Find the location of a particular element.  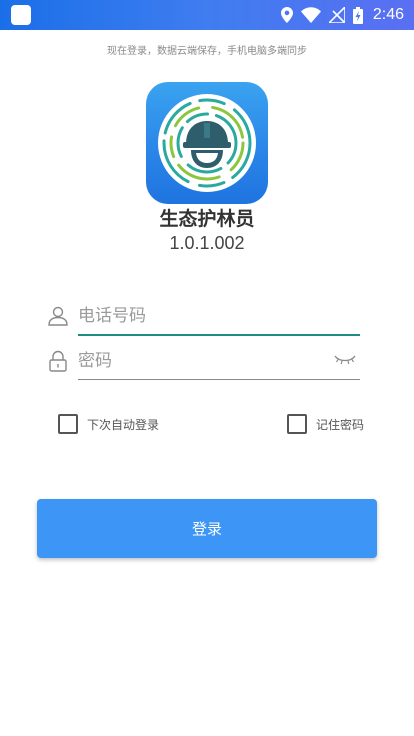

app-version: 1.0.1.002 is located at coordinates (207, 243).